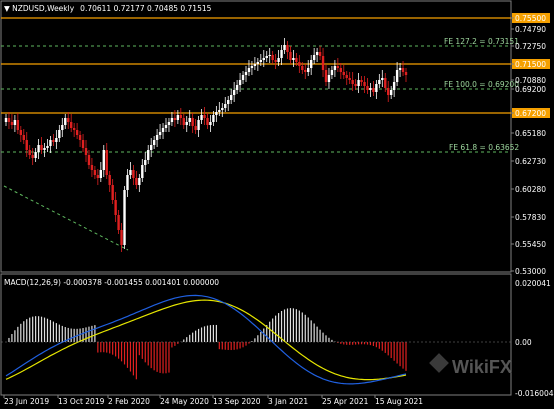 The image size is (554, 409). I want to click on price-tick-0.72750: 0.72750, so click(530, 46).